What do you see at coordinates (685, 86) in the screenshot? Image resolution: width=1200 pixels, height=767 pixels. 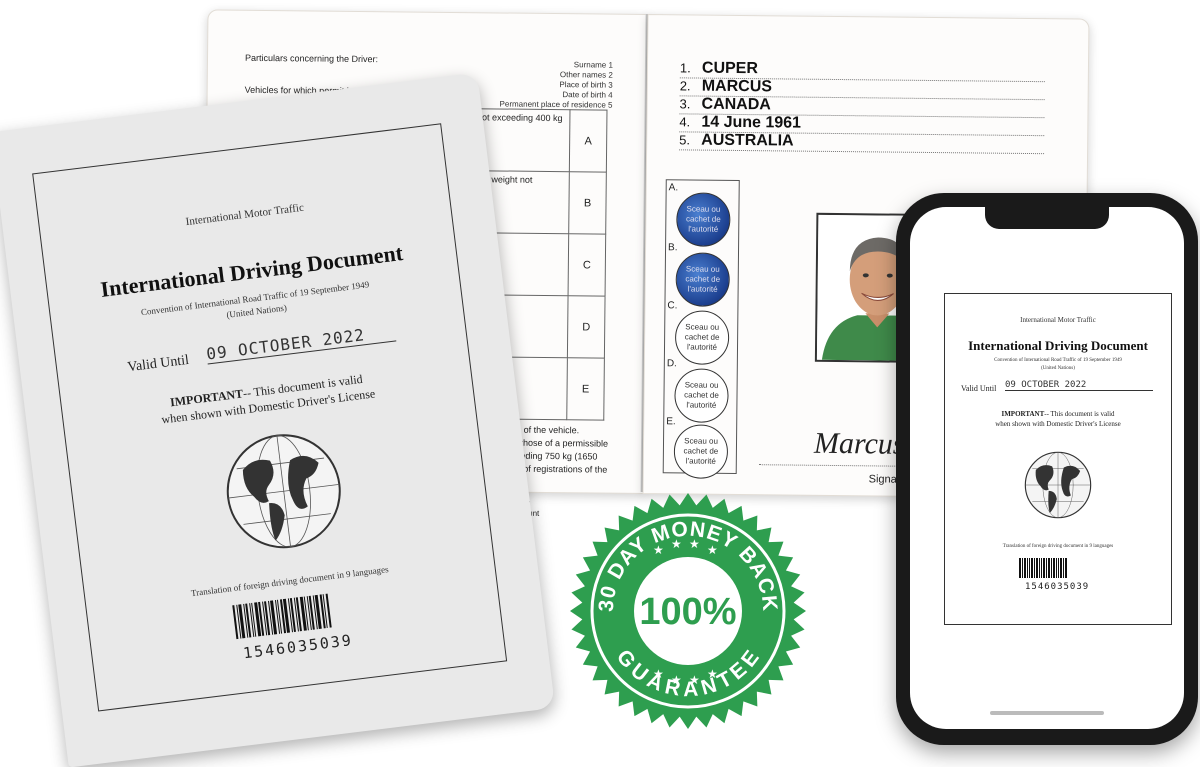 I see `entry-number: 2.` at bounding box center [685, 86].